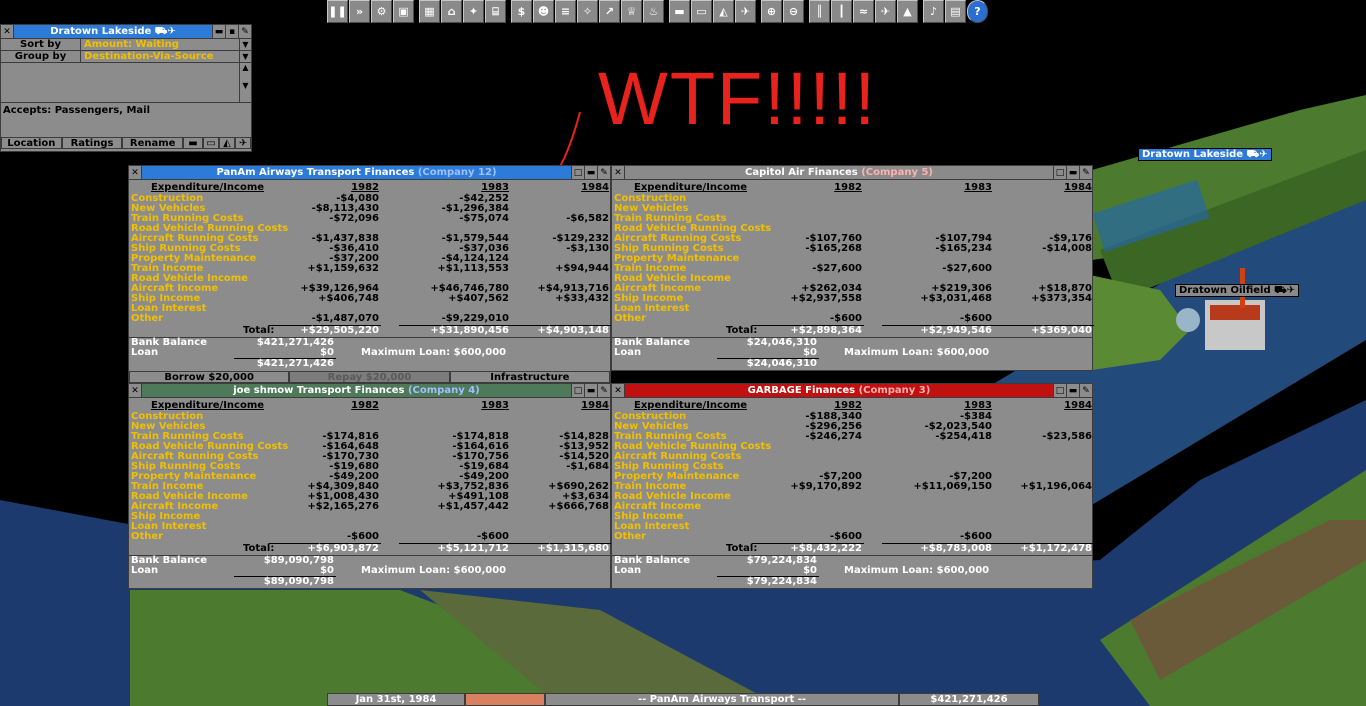 The height and width of the screenshot is (706, 1366). Describe the element at coordinates (1205, 154) in the screenshot. I see `station-sign: Dratown Lakeside ⛟✈` at that location.